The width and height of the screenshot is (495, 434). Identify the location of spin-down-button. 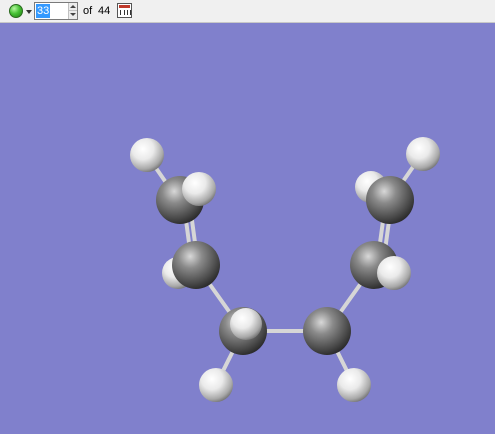
(72, 15).